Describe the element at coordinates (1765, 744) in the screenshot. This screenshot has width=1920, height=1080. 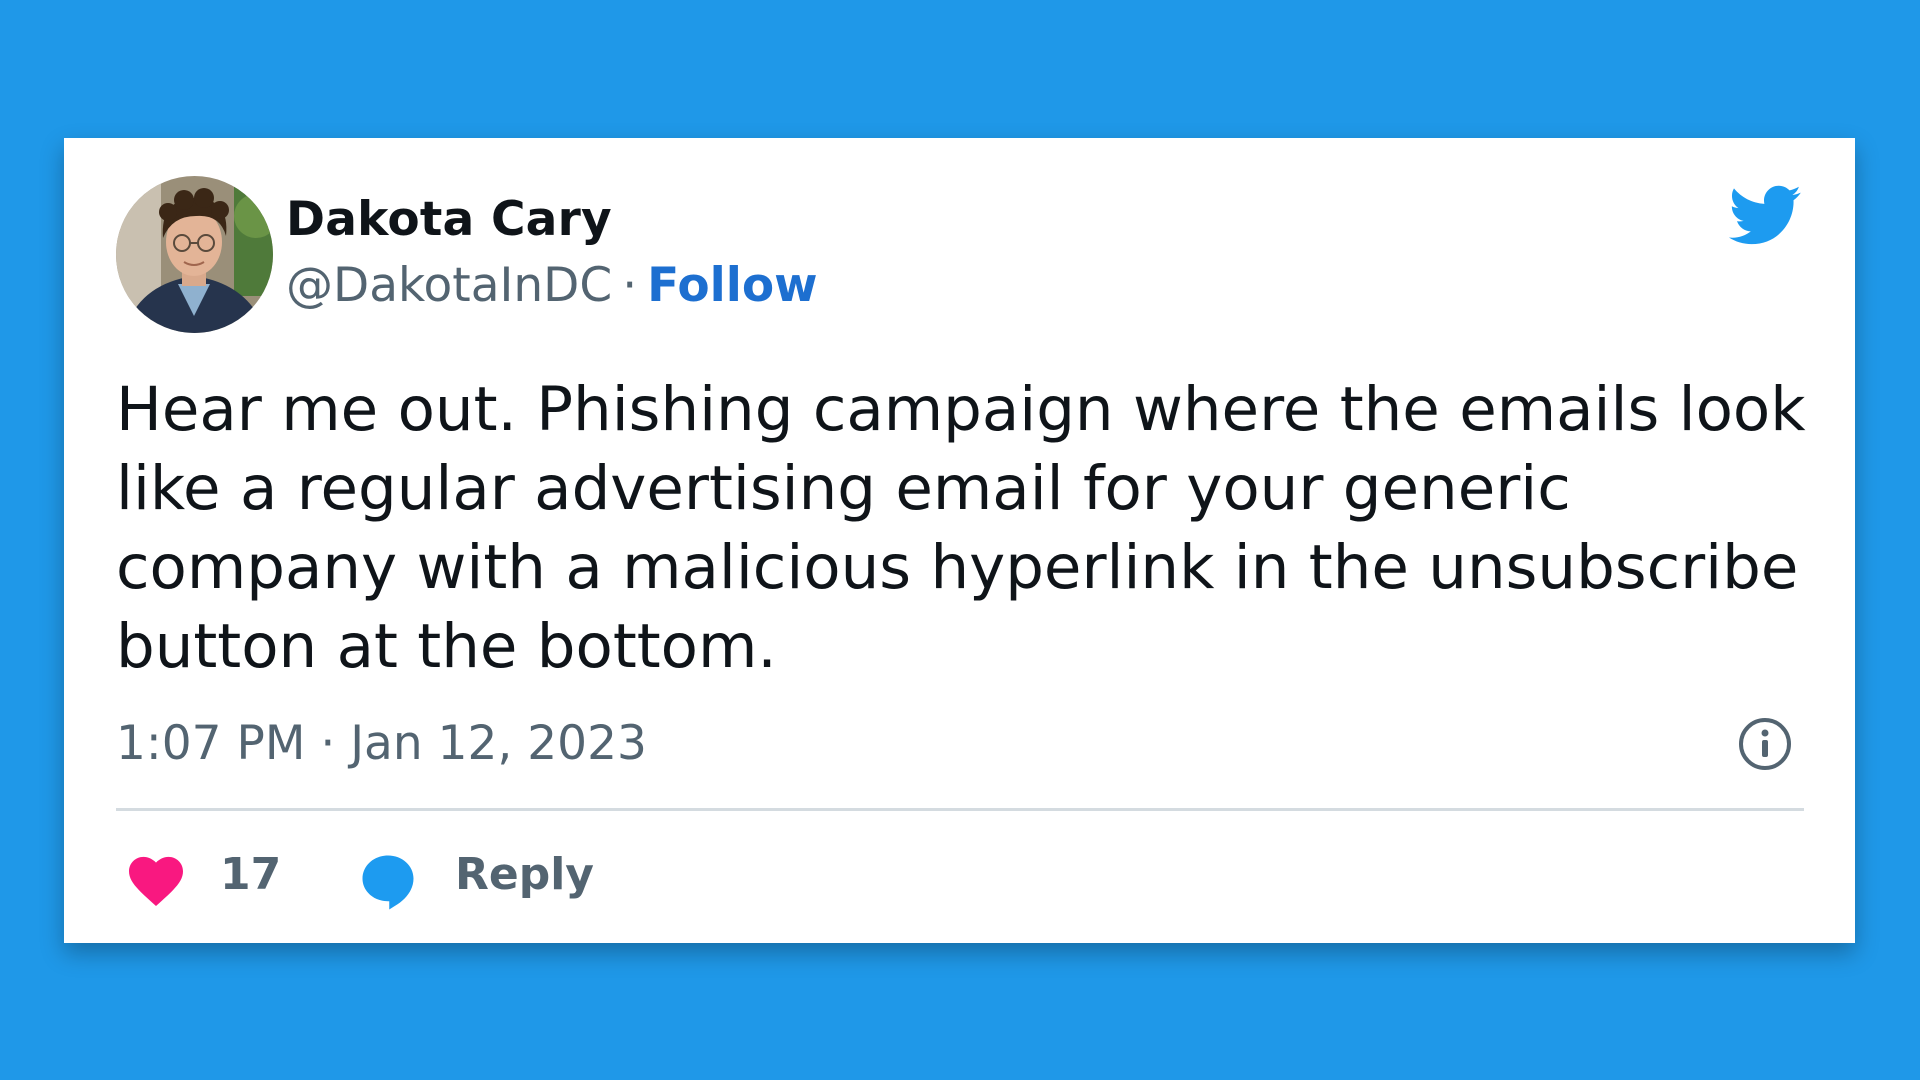
I see `info-icon` at that location.